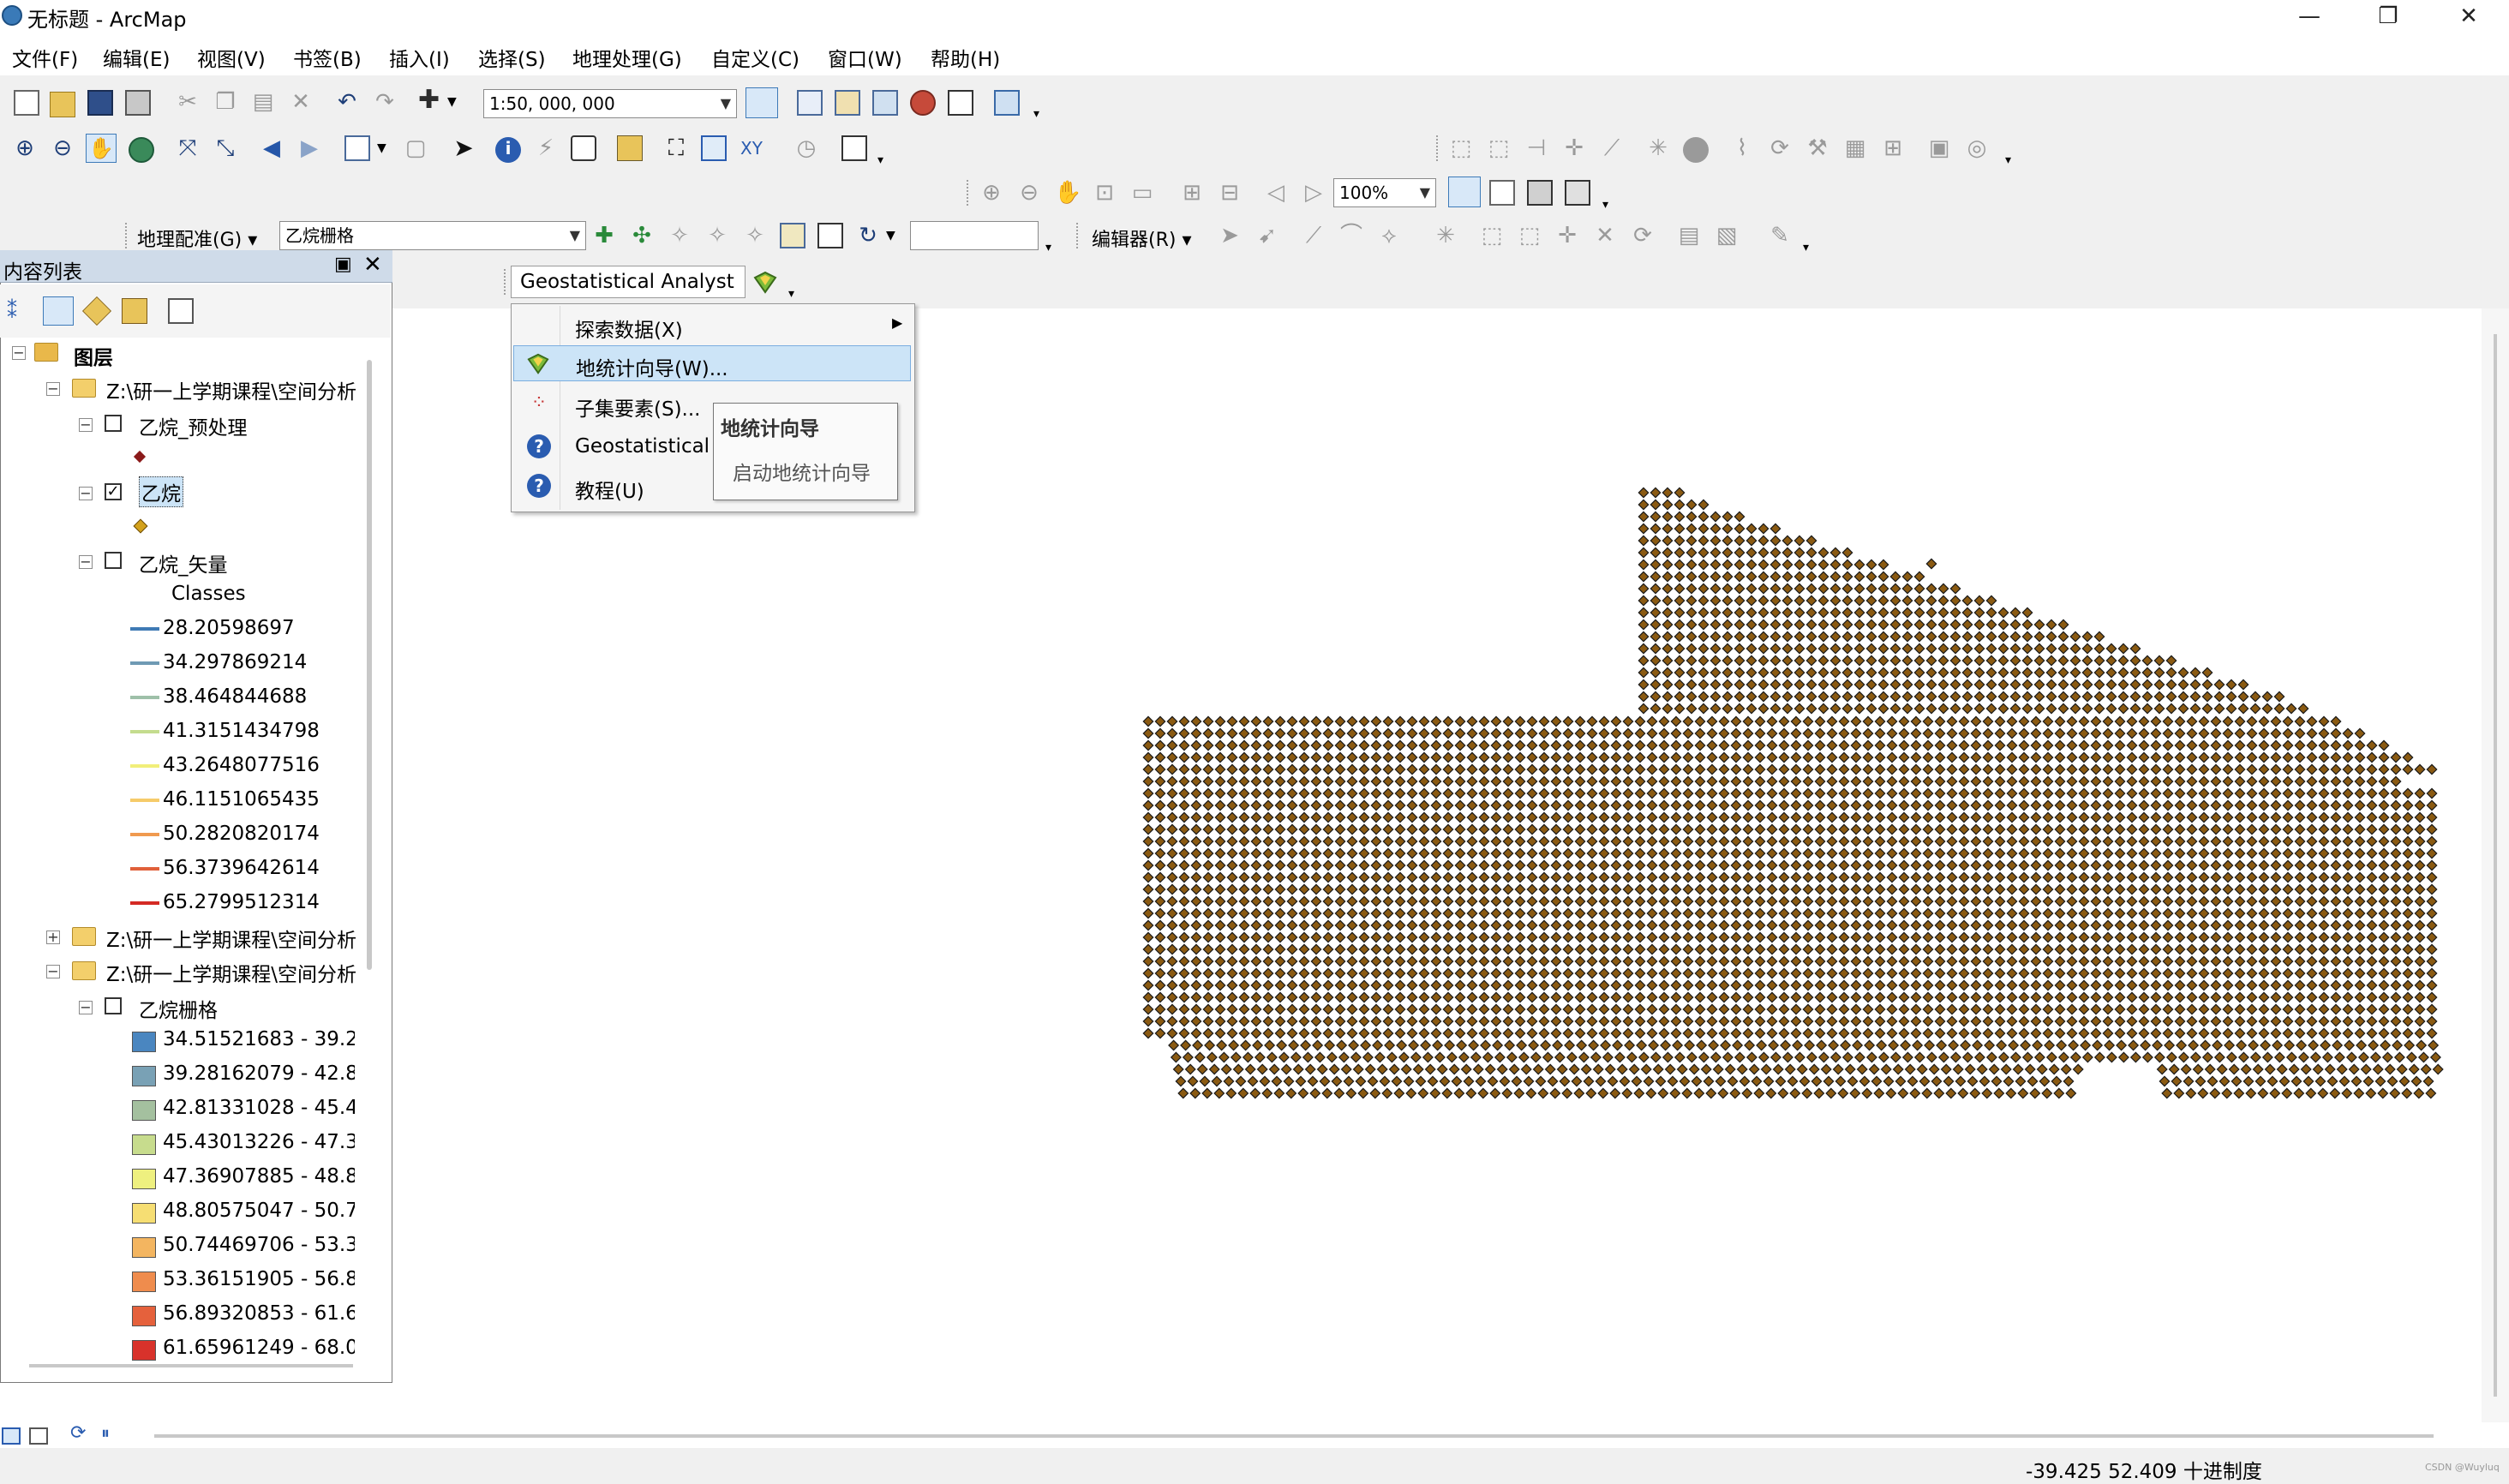 This screenshot has width=2509, height=1484. Describe the element at coordinates (62, 148) in the screenshot. I see `zoom-out-icon: ⊖` at that location.